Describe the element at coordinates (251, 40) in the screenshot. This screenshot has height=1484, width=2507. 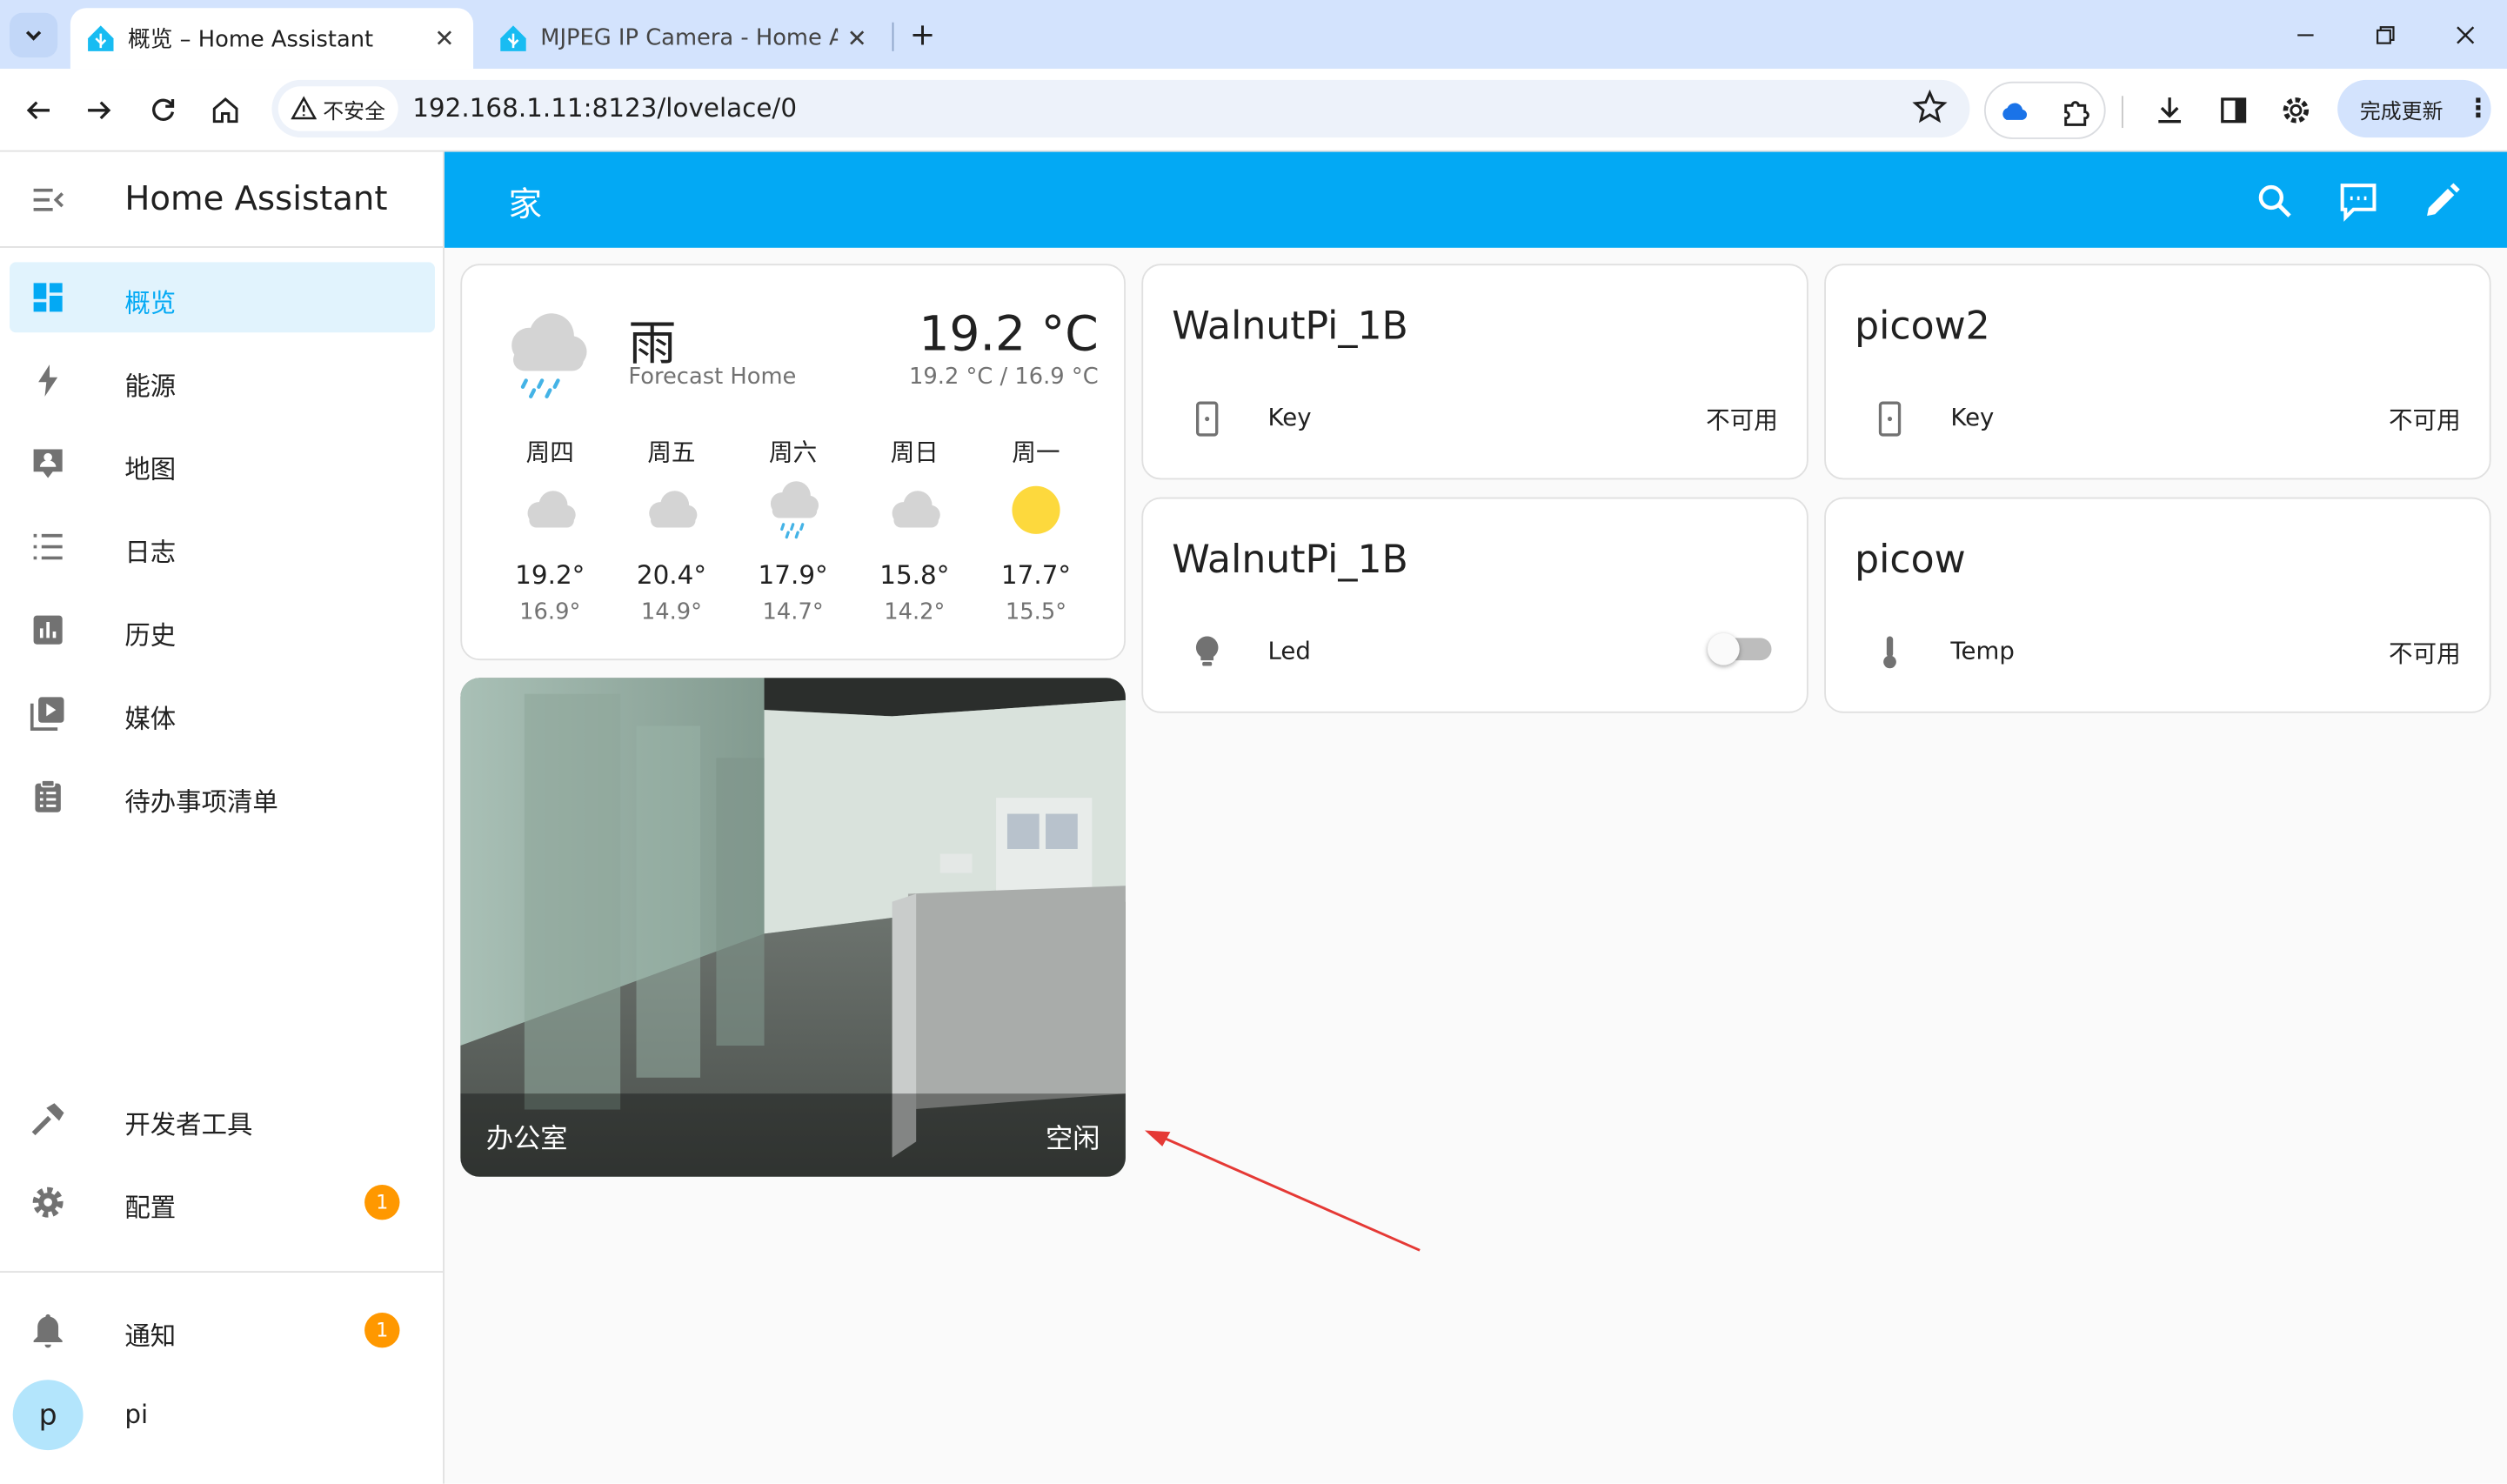
I see `tab-title: 概览 – Home Assistant` at that location.